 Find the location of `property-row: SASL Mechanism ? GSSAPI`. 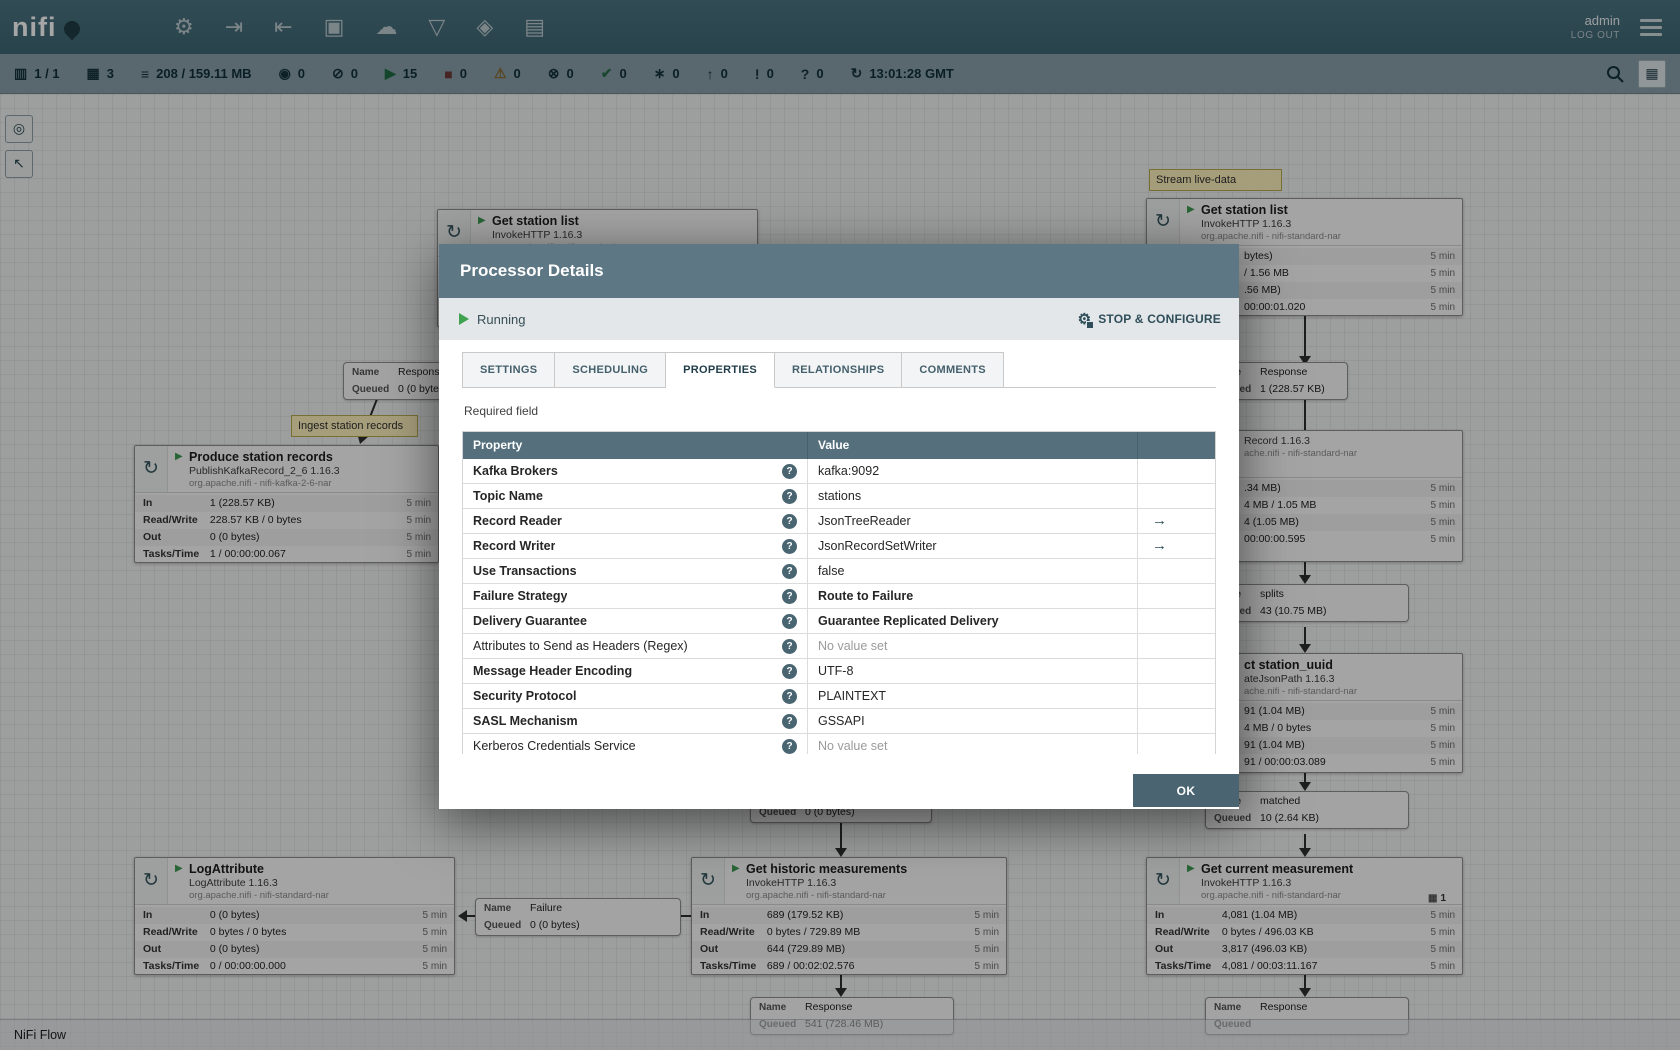

property-row: SASL Mechanism ? GSSAPI is located at coordinates (839, 721).